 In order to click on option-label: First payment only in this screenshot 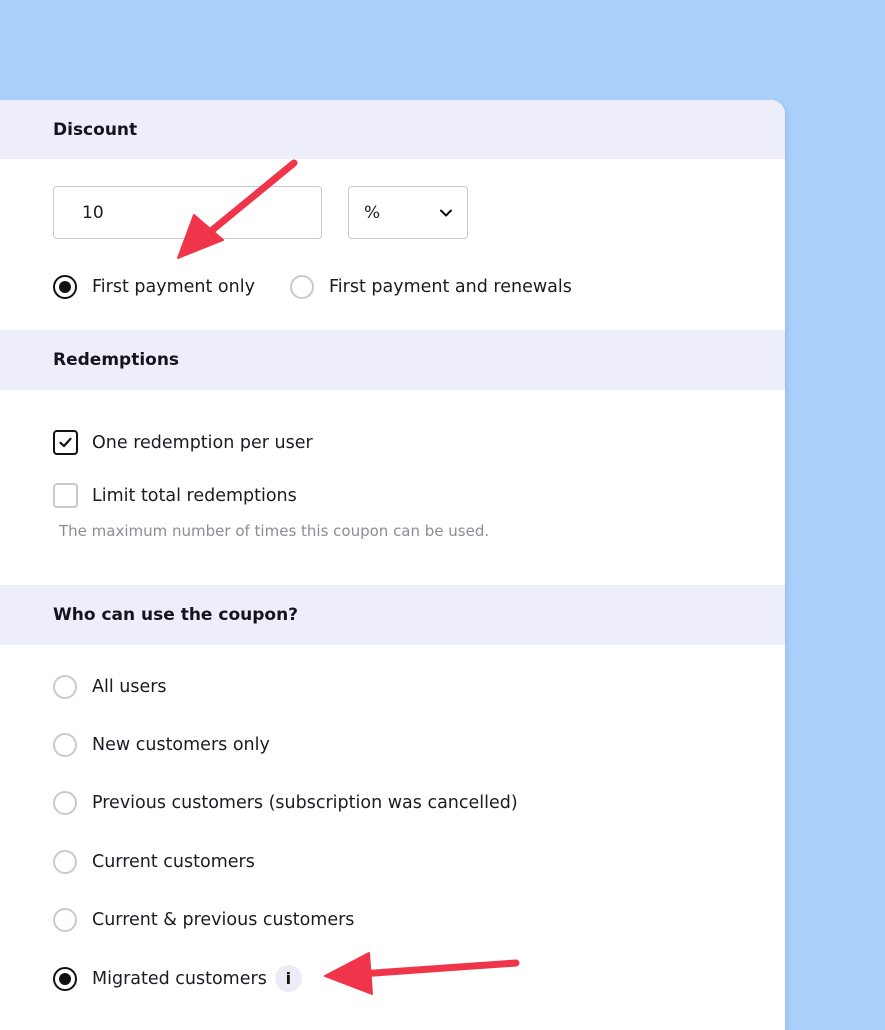, I will do `click(173, 287)`.